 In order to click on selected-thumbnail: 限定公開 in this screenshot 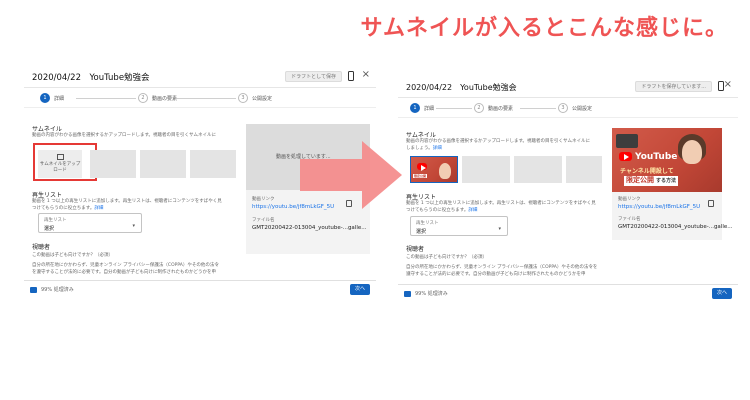, I will do `click(434, 169)`.